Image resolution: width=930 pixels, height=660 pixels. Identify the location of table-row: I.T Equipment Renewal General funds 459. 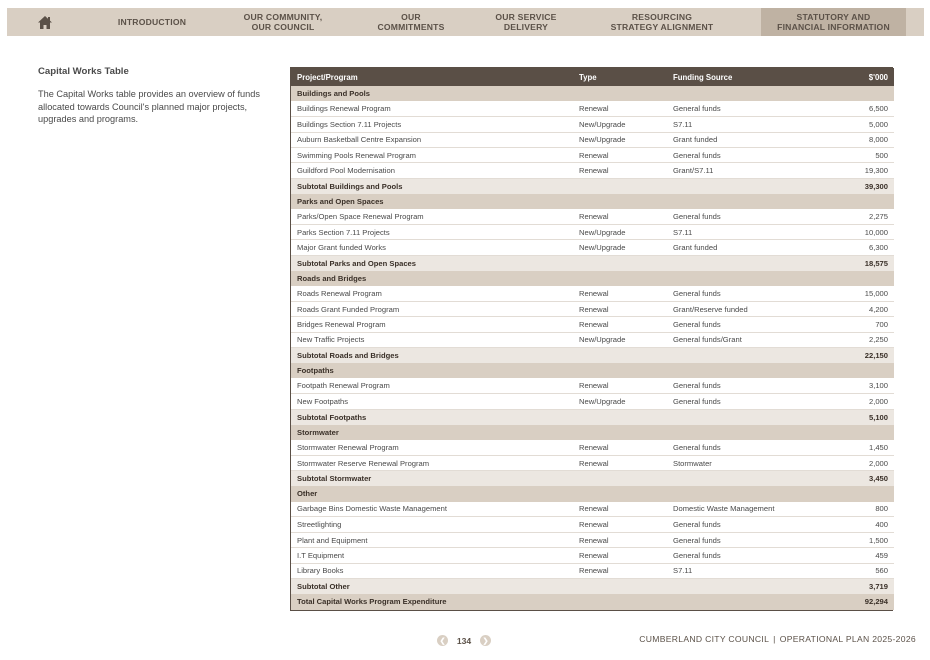
(592, 555).